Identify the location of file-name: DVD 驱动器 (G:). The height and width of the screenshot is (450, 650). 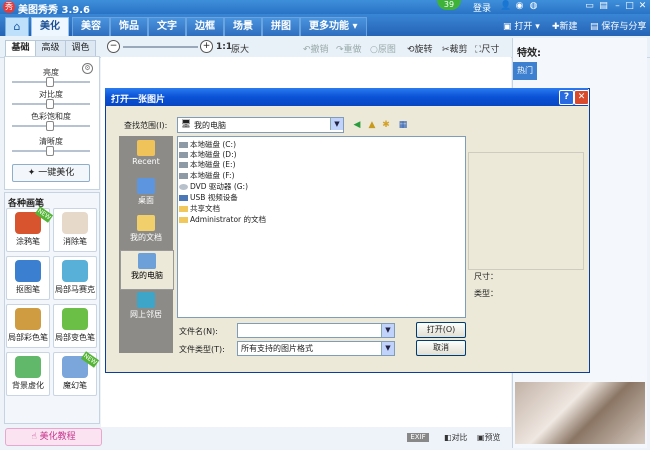
(219, 186).